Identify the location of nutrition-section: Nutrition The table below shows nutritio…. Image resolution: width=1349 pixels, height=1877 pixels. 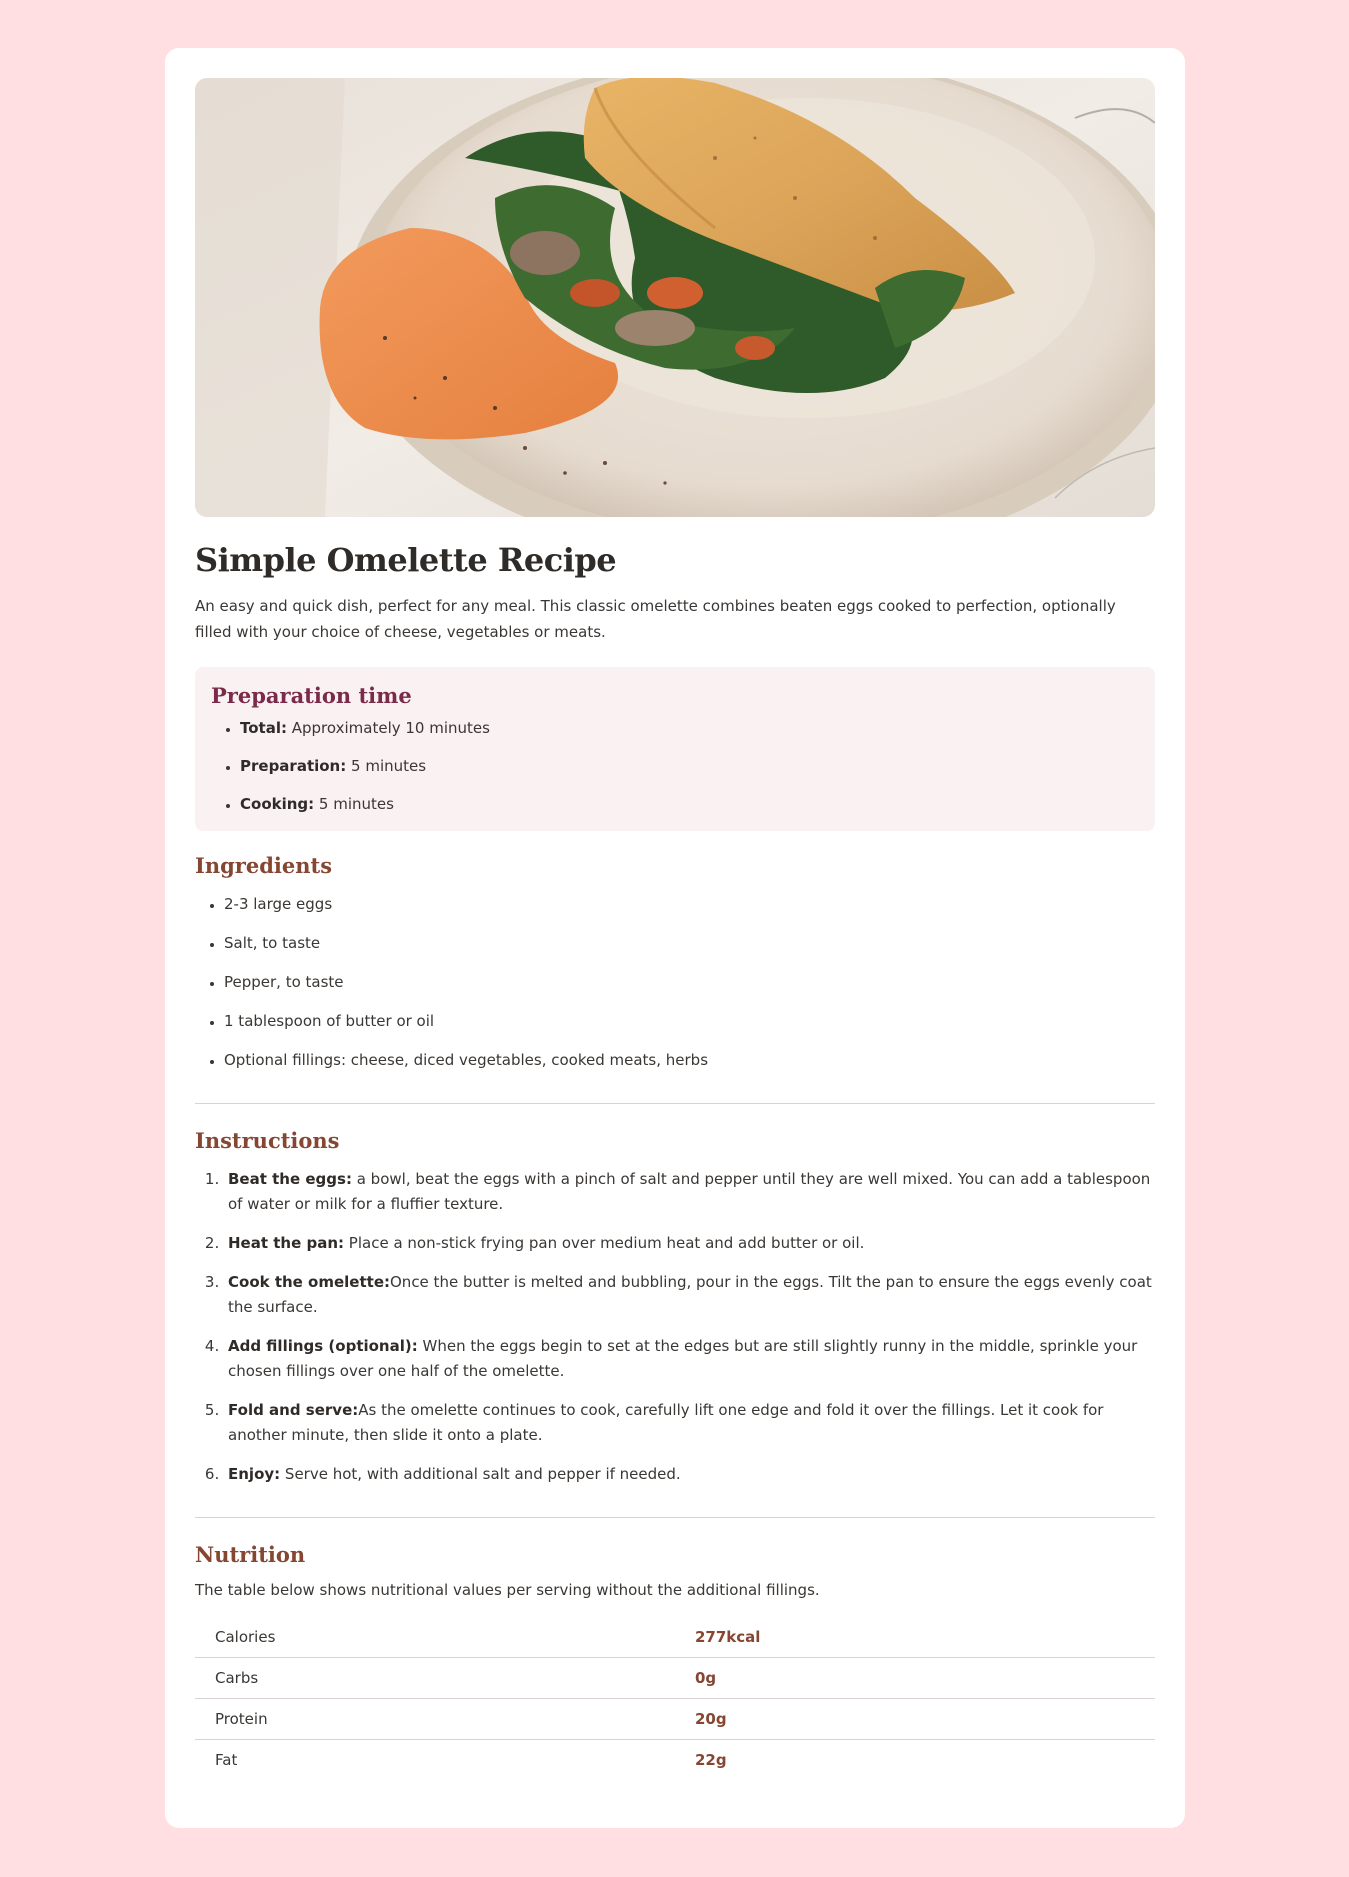
(675, 1661).